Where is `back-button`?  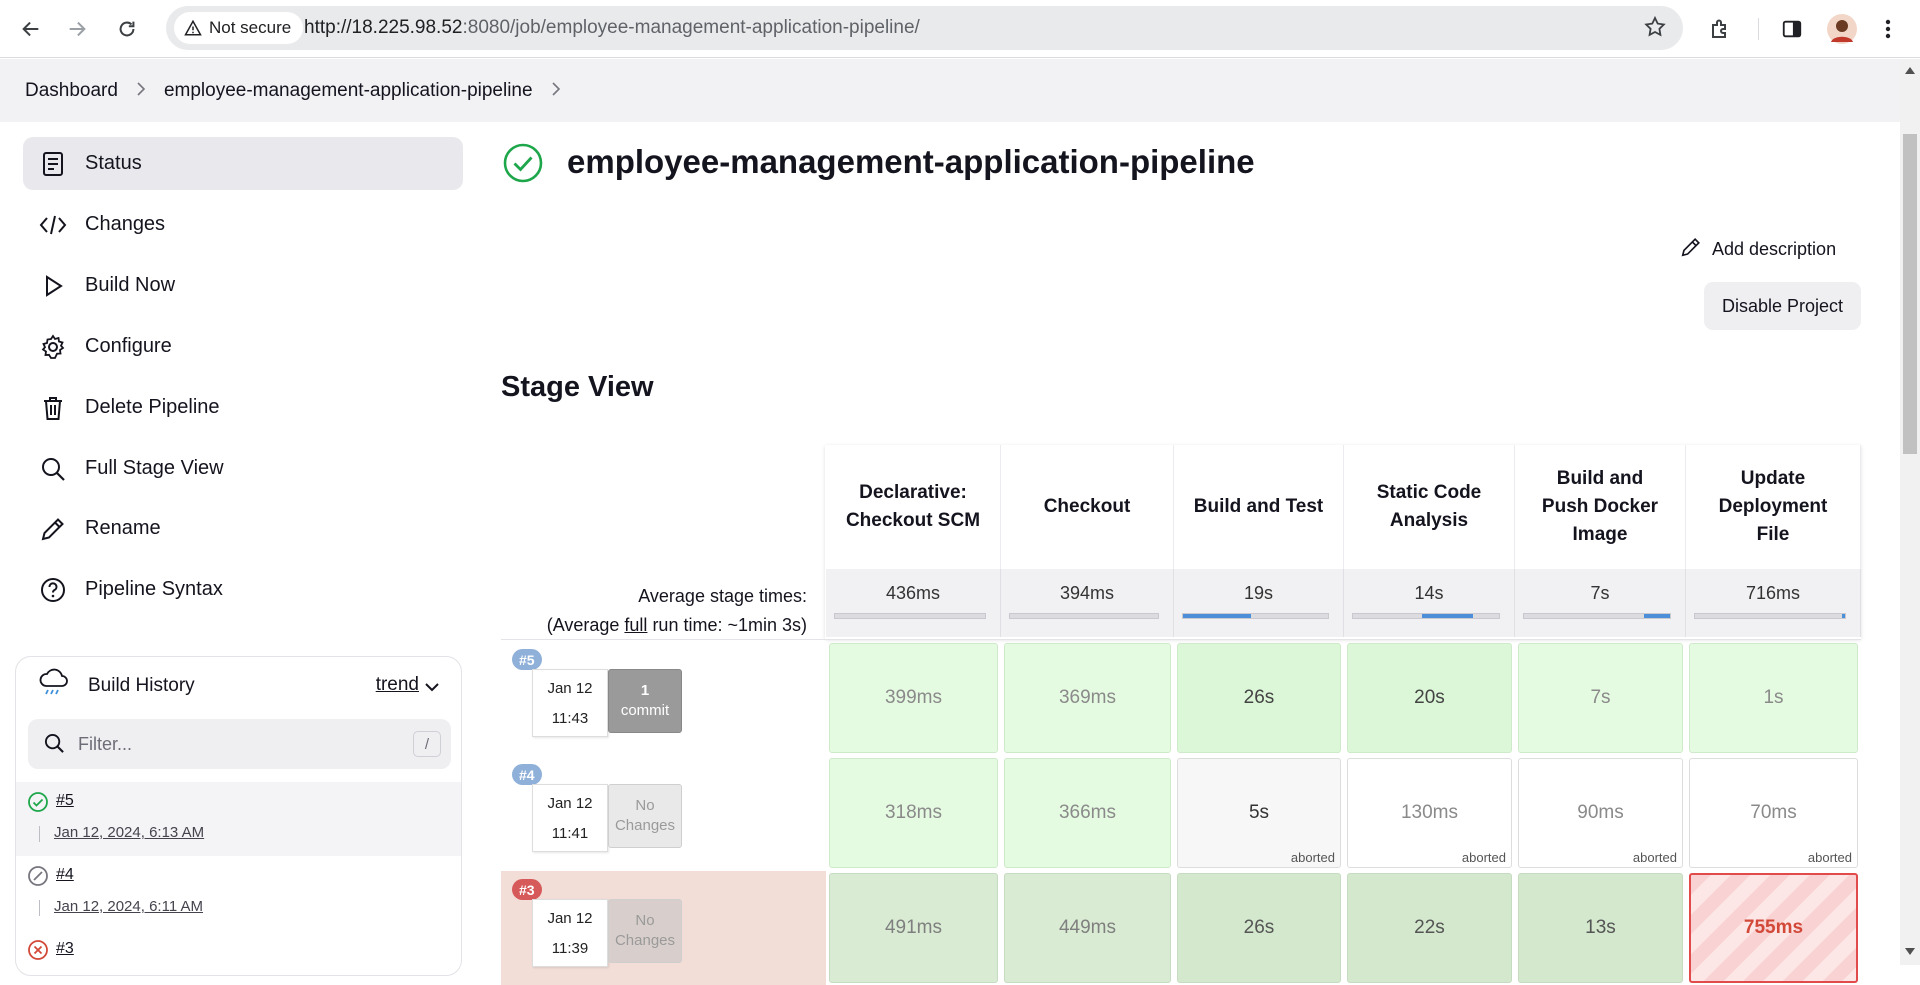
back-button is located at coordinates (31, 29).